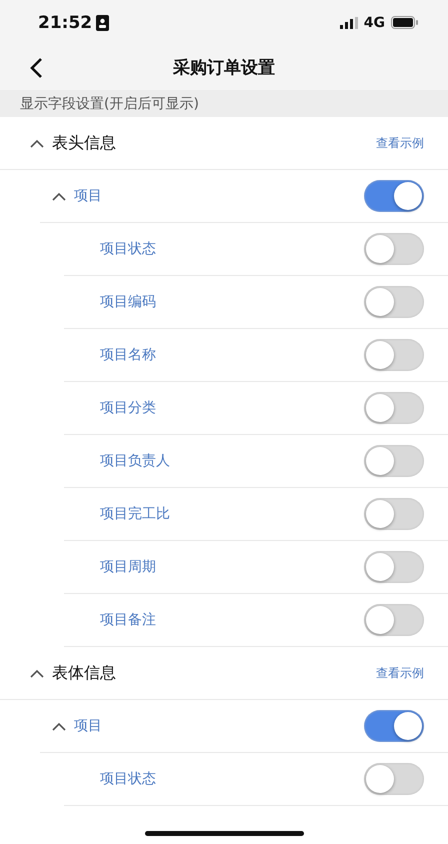  What do you see at coordinates (404, 22) in the screenshot?
I see `battery-icon` at bounding box center [404, 22].